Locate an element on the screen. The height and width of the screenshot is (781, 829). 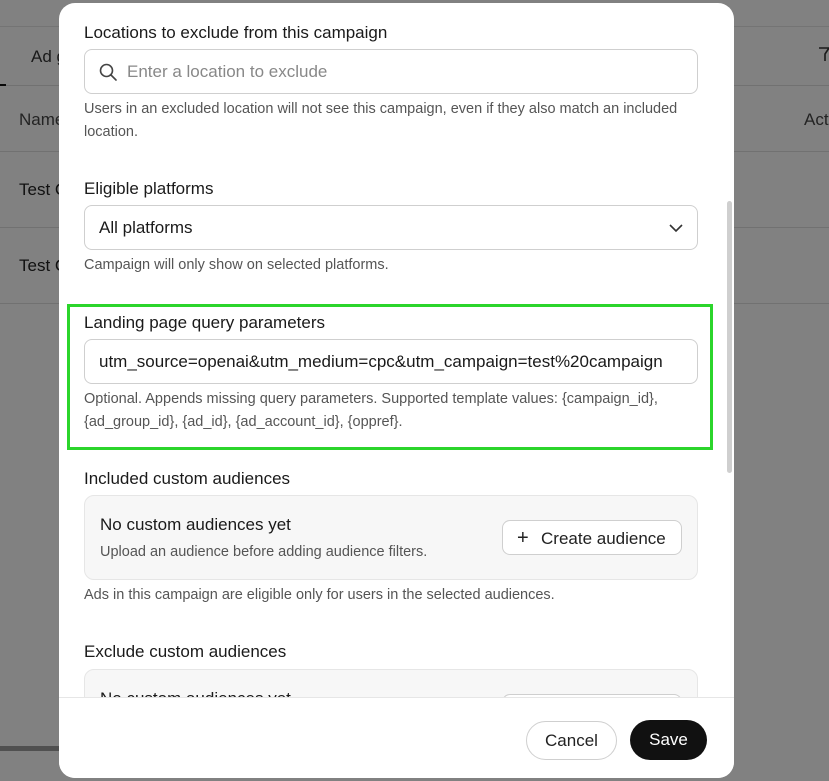
create-audience-button: + Create audience is located at coordinates (592, 537).